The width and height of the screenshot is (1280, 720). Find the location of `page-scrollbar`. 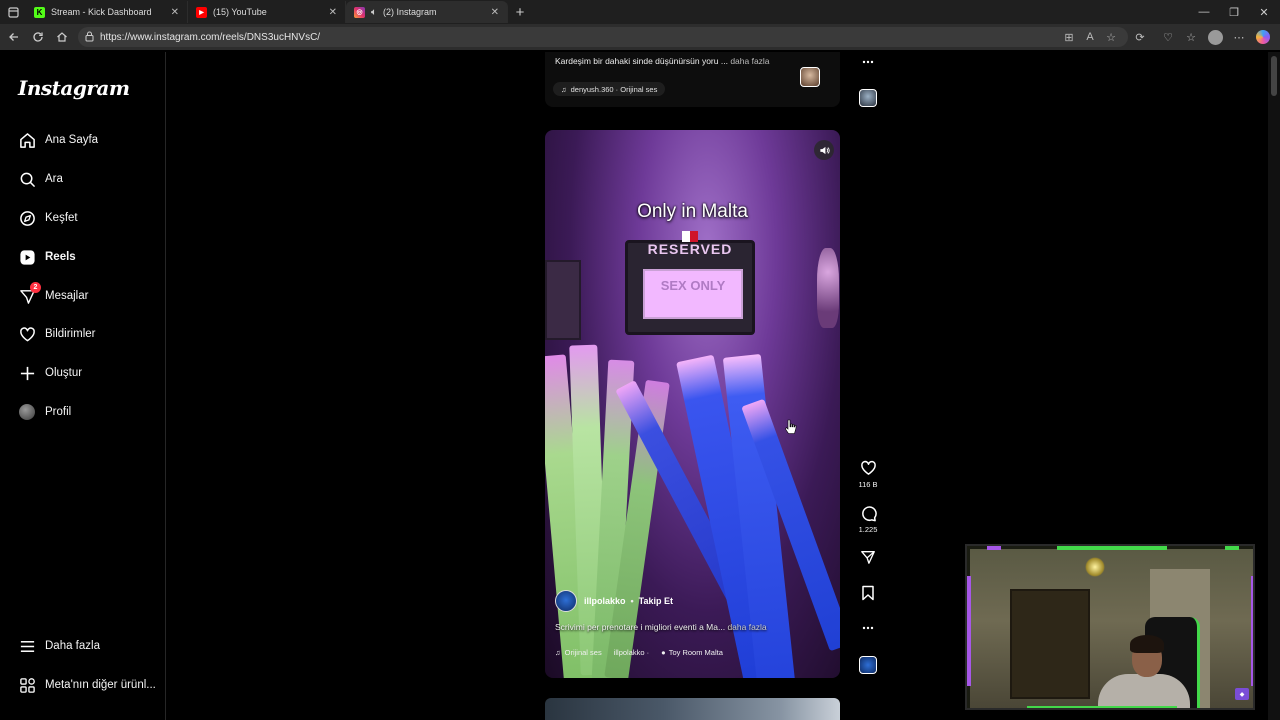

page-scrollbar is located at coordinates (1274, 386).